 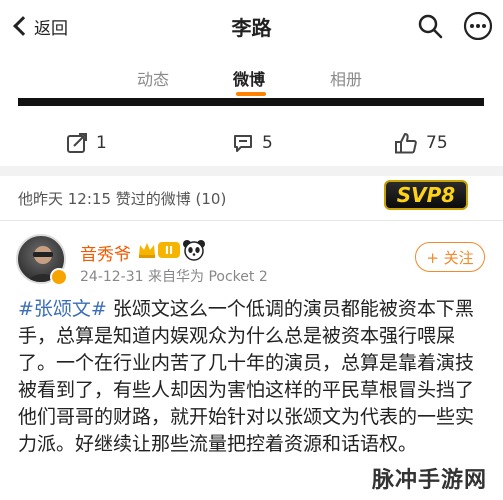 What do you see at coordinates (101, 143) in the screenshot?
I see `share-count: 1` at bounding box center [101, 143].